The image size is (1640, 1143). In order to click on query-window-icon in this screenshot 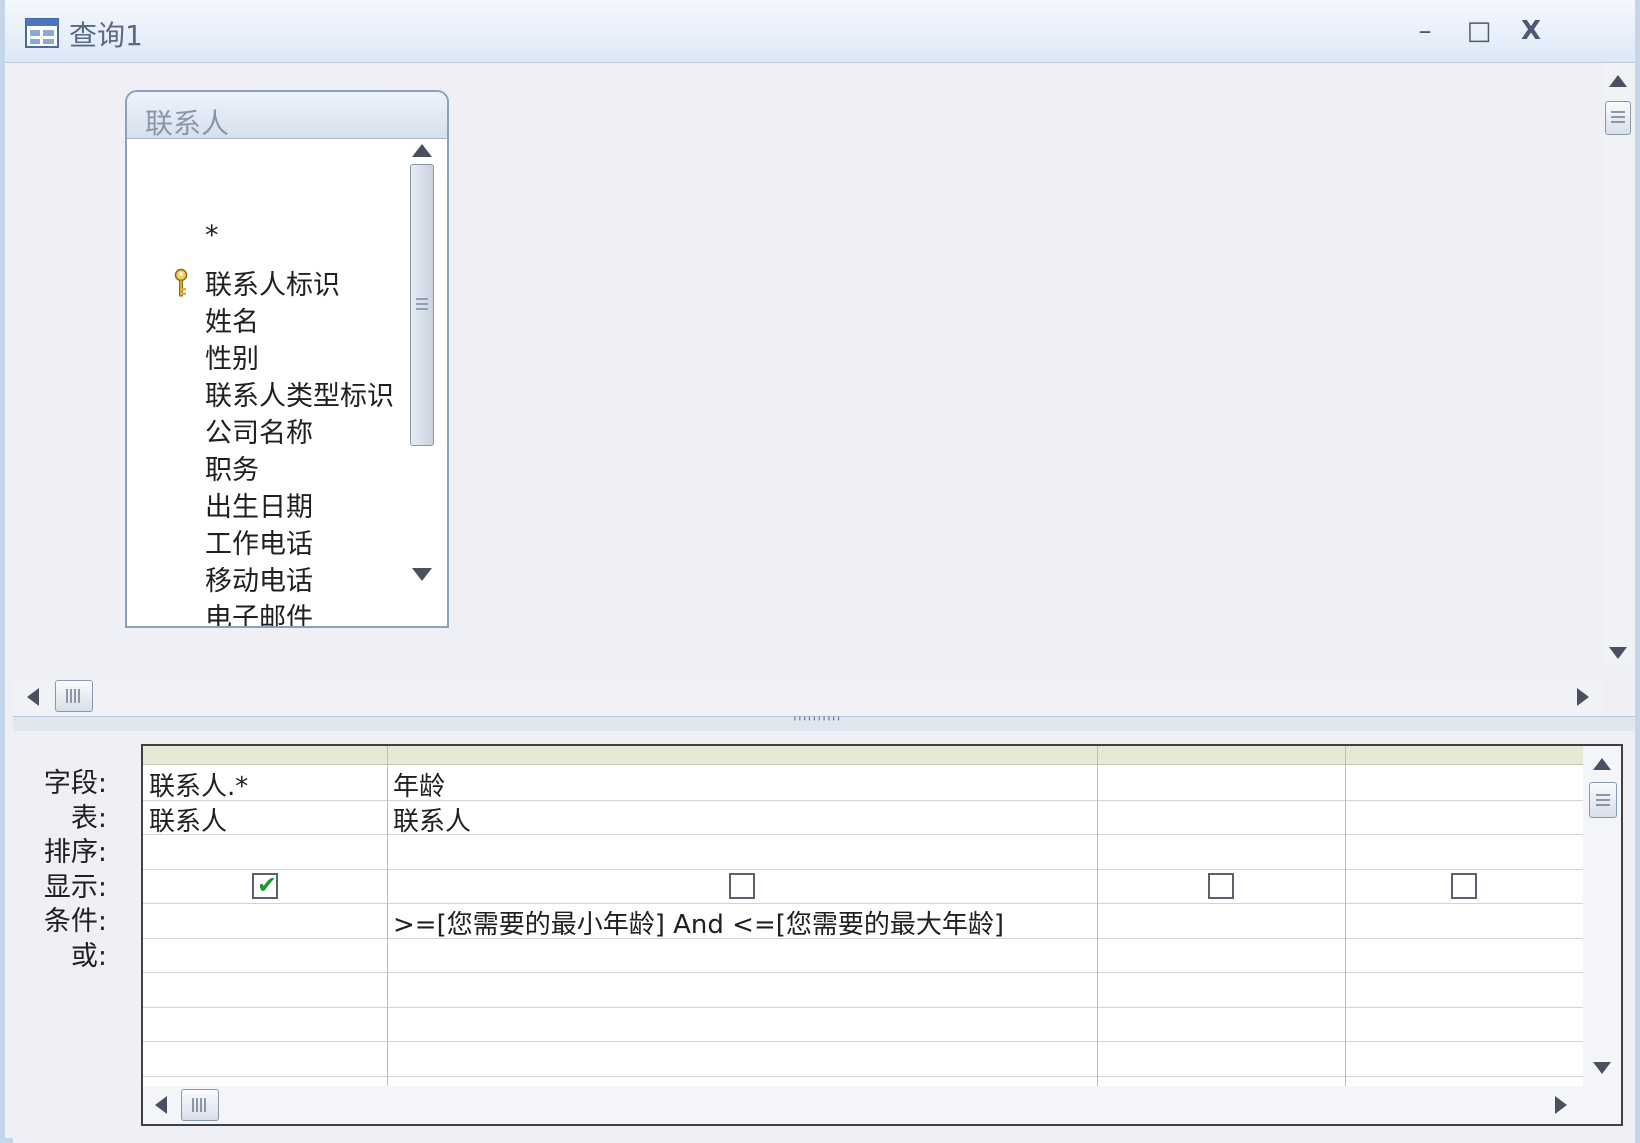, I will do `click(42, 33)`.